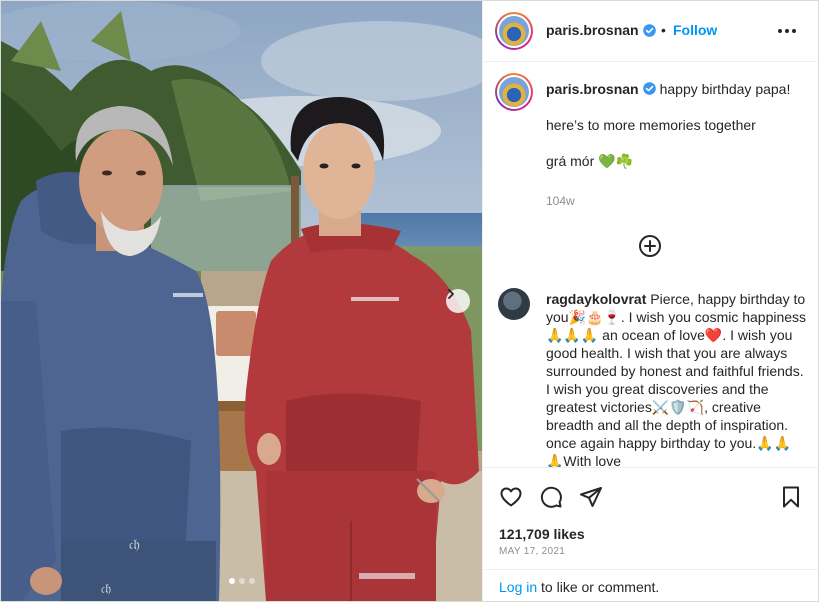 Image resolution: width=819 pixels, height=602 pixels. Describe the element at coordinates (592, 89) in the screenshot. I see `caption-username: paris.brosnan` at that location.